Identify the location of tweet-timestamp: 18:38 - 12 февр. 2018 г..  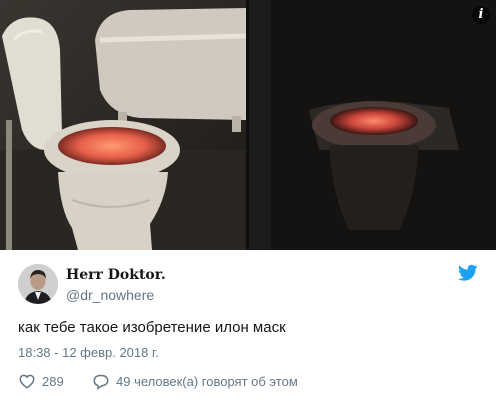
(88, 352).